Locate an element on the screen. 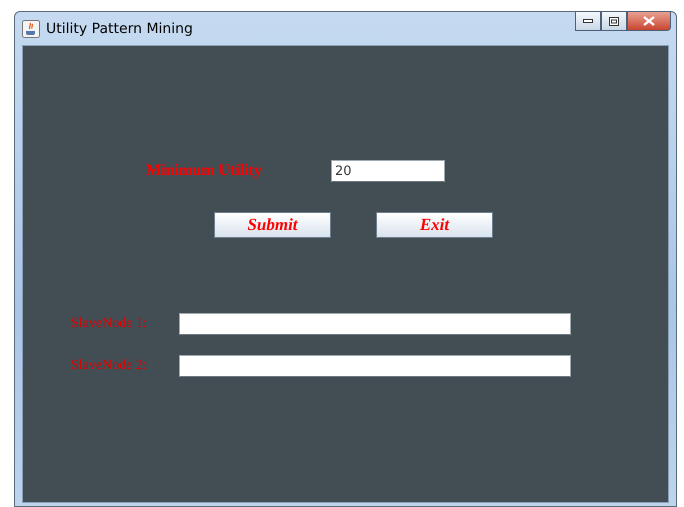 This screenshot has height=507, width=684. maximize-button is located at coordinates (614, 21).